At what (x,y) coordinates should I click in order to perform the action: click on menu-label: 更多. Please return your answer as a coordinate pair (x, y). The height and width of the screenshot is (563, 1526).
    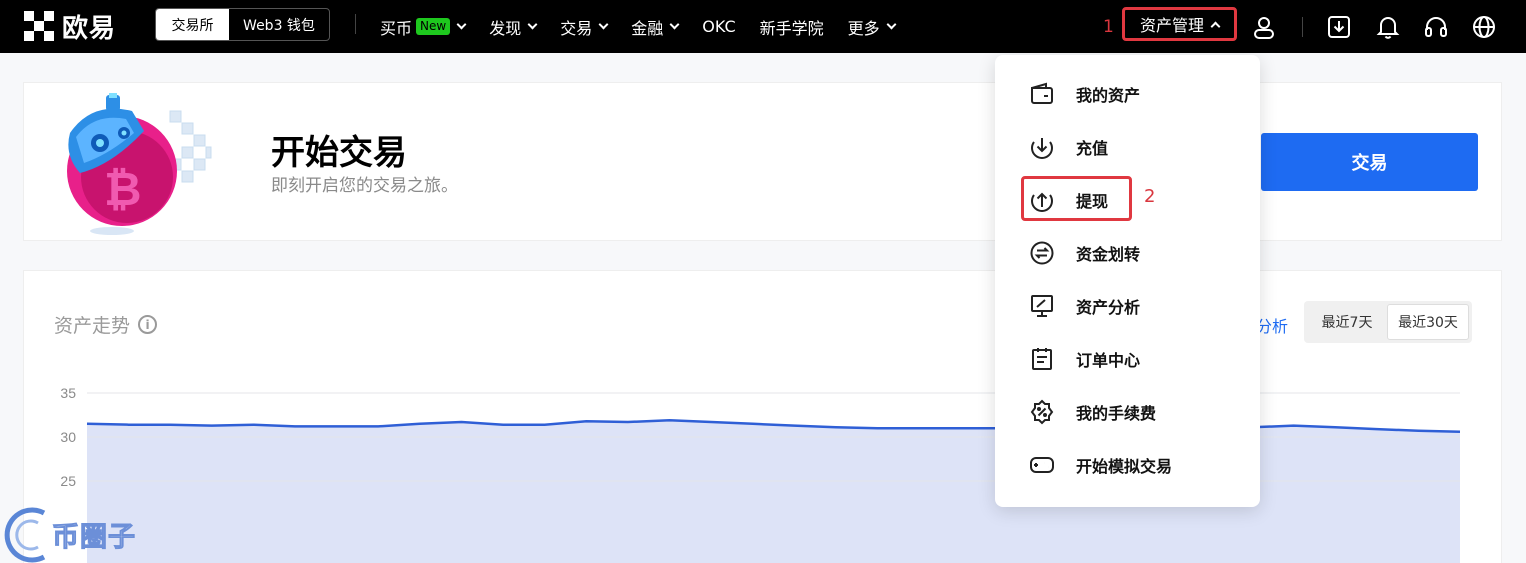
    Looking at the image, I should click on (863, 28).